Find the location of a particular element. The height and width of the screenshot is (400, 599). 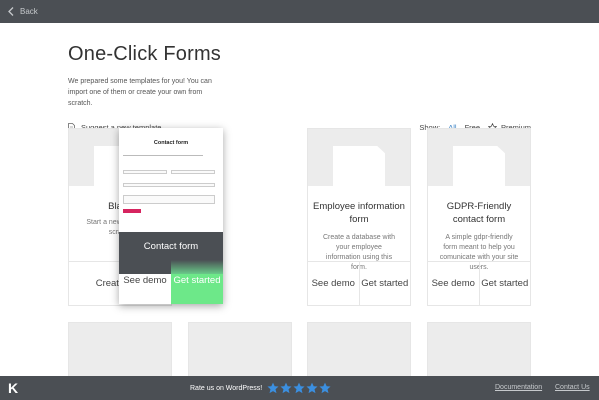

template-name: Employee information form is located at coordinates (359, 213).